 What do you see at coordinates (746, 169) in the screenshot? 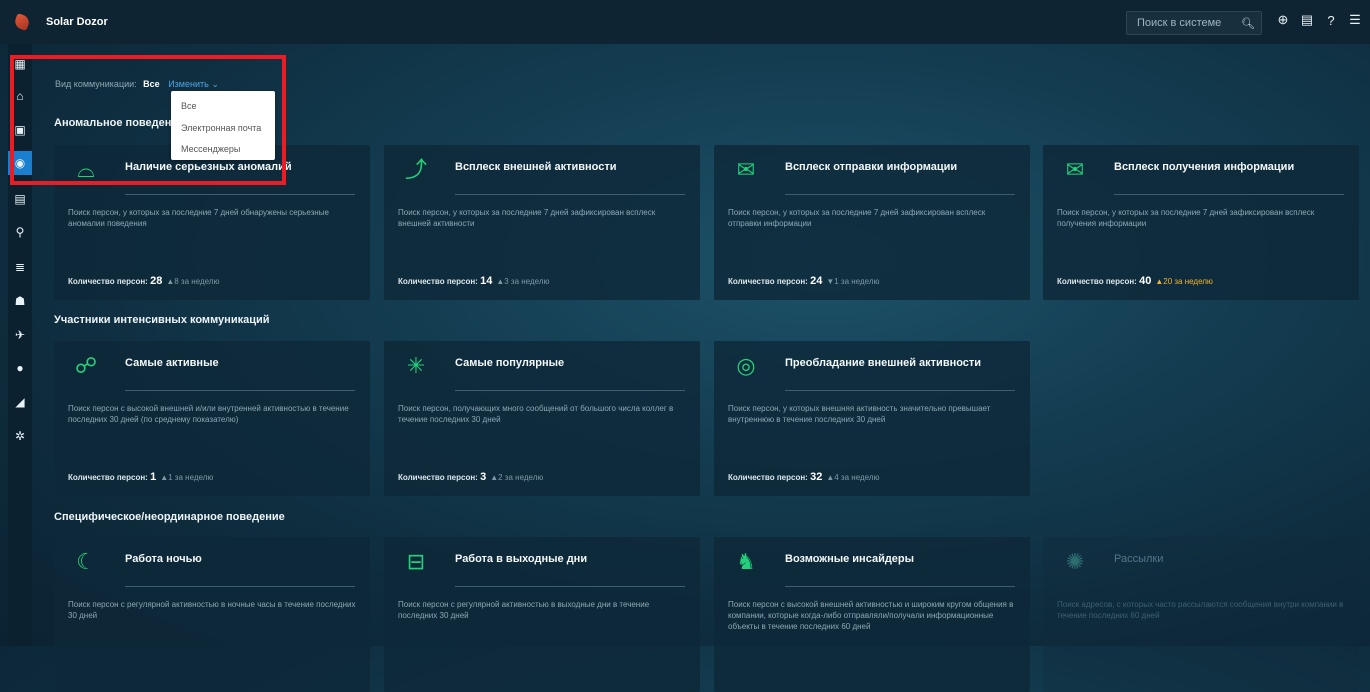
I see `mail-send-icon: ✉` at bounding box center [746, 169].